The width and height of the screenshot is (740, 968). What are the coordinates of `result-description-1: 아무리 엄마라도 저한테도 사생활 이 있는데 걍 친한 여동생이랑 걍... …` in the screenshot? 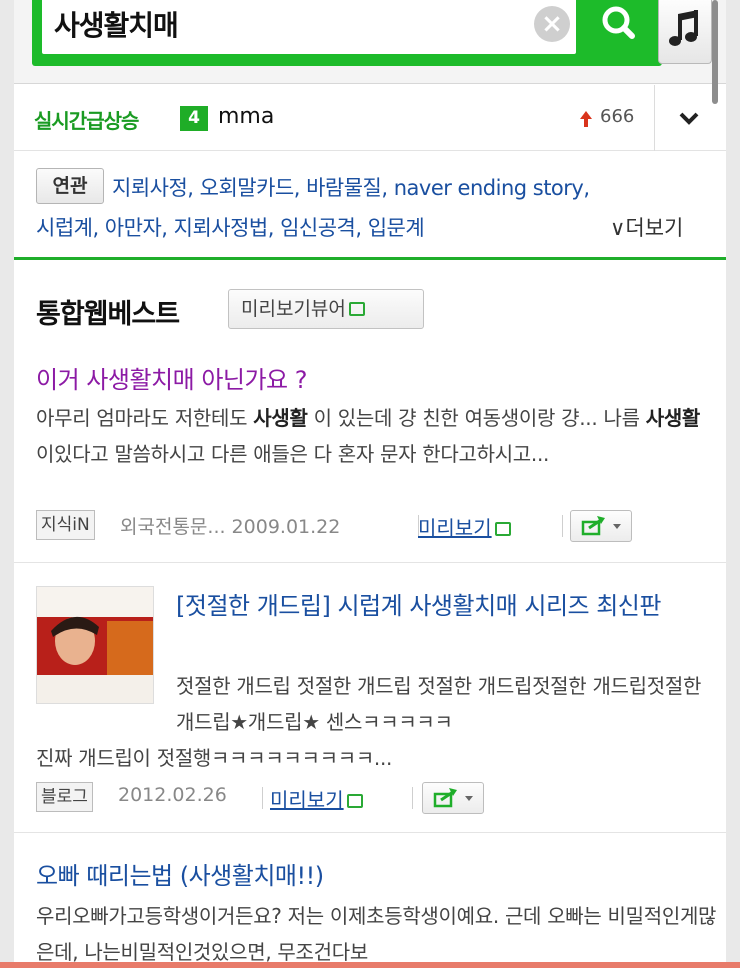 It's located at (376, 436).